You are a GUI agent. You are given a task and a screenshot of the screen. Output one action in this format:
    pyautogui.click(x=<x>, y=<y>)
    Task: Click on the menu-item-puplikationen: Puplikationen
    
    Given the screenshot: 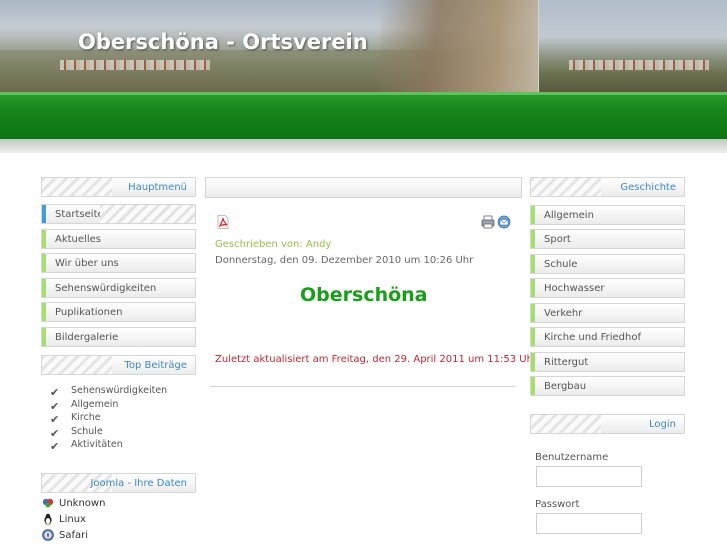 What is the action you would take?
    pyautogui.click(x=118, y=312)
    